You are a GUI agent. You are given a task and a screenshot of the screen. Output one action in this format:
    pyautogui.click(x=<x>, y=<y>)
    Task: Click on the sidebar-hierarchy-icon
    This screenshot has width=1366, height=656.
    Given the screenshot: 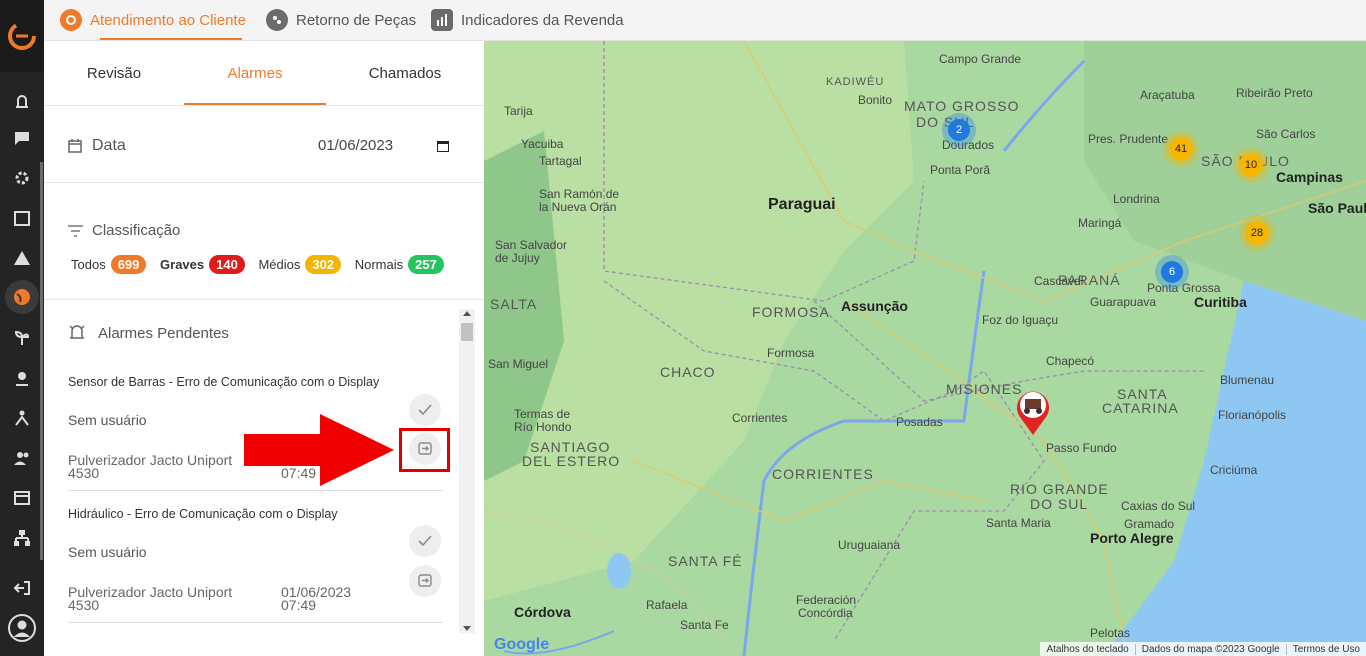 What is the action you would take?
    pyautogui.click(x=22, y=418)
    